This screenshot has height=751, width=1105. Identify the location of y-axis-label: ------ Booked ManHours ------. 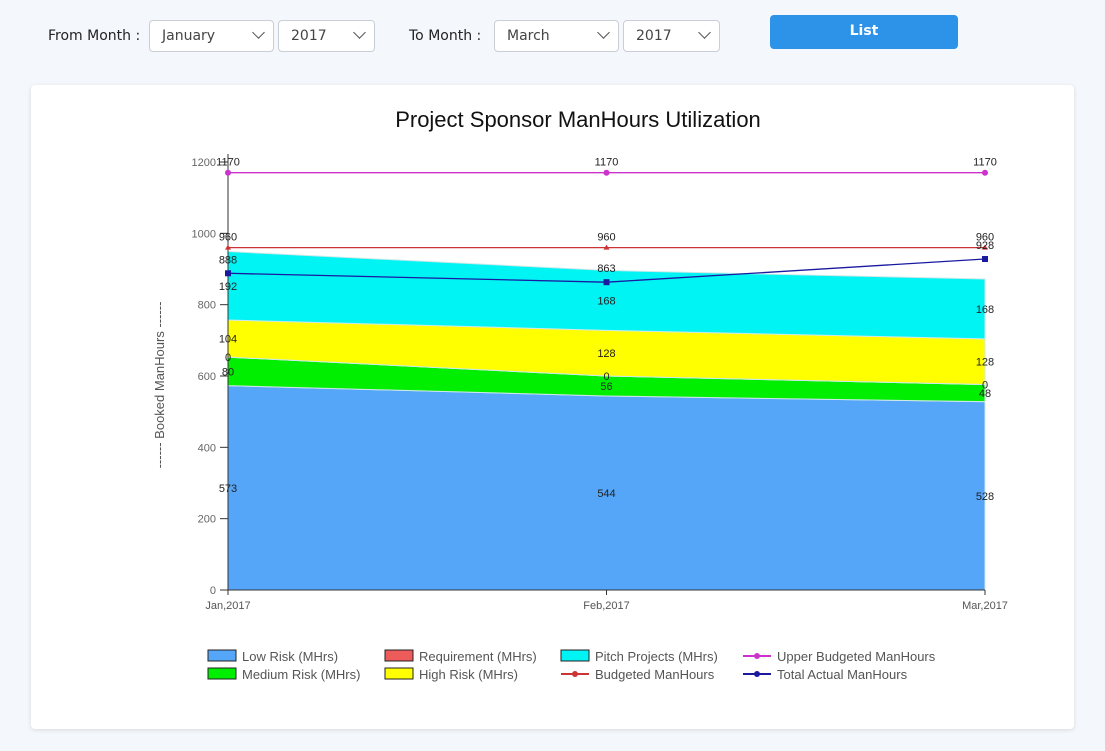
(159, 385).